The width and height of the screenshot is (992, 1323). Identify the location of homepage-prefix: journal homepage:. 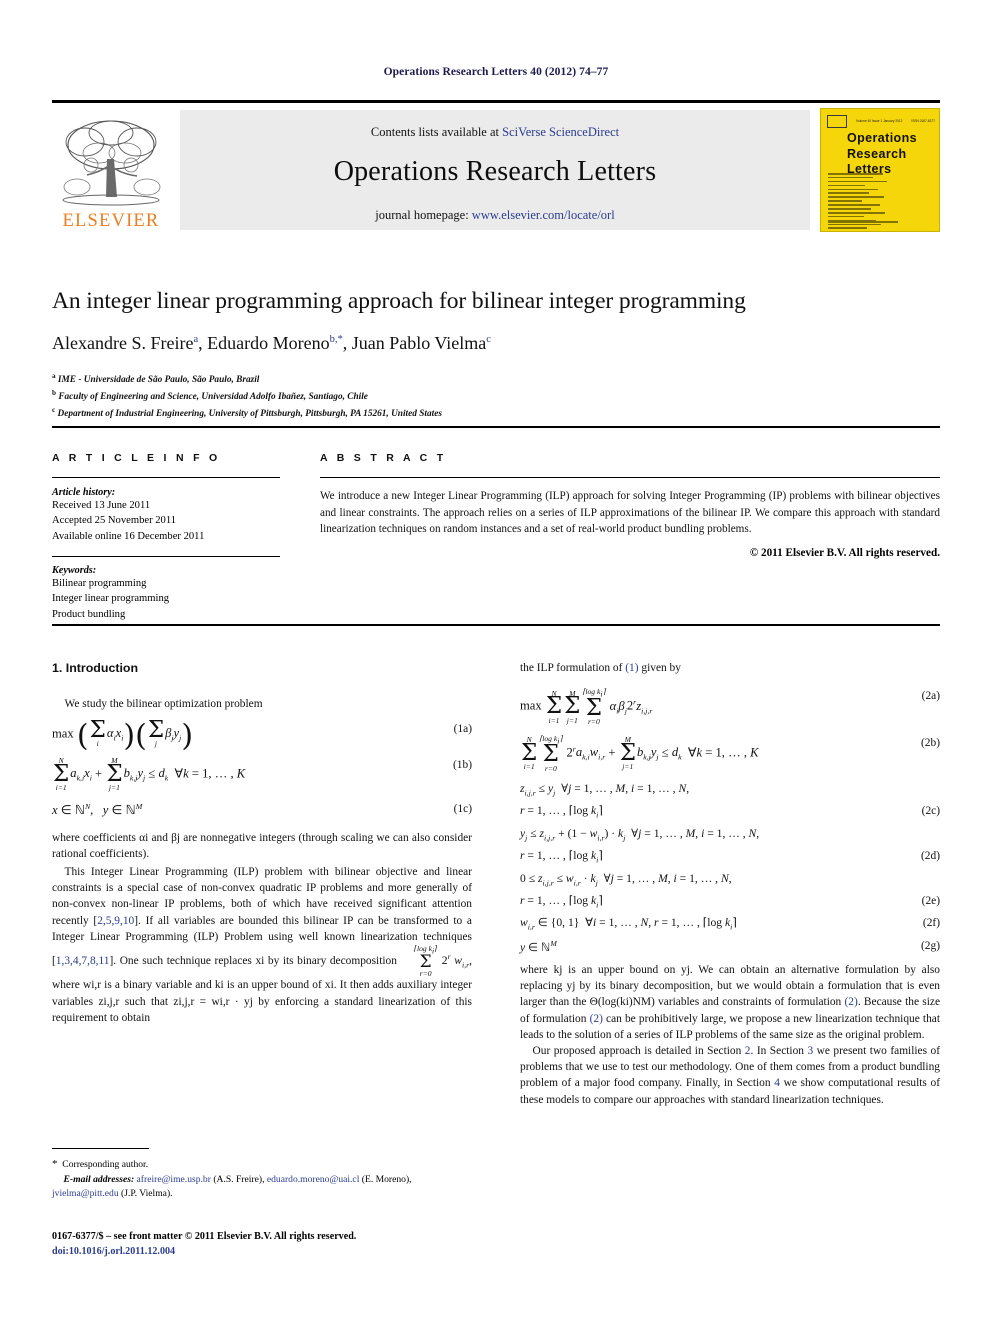
(423, 215).